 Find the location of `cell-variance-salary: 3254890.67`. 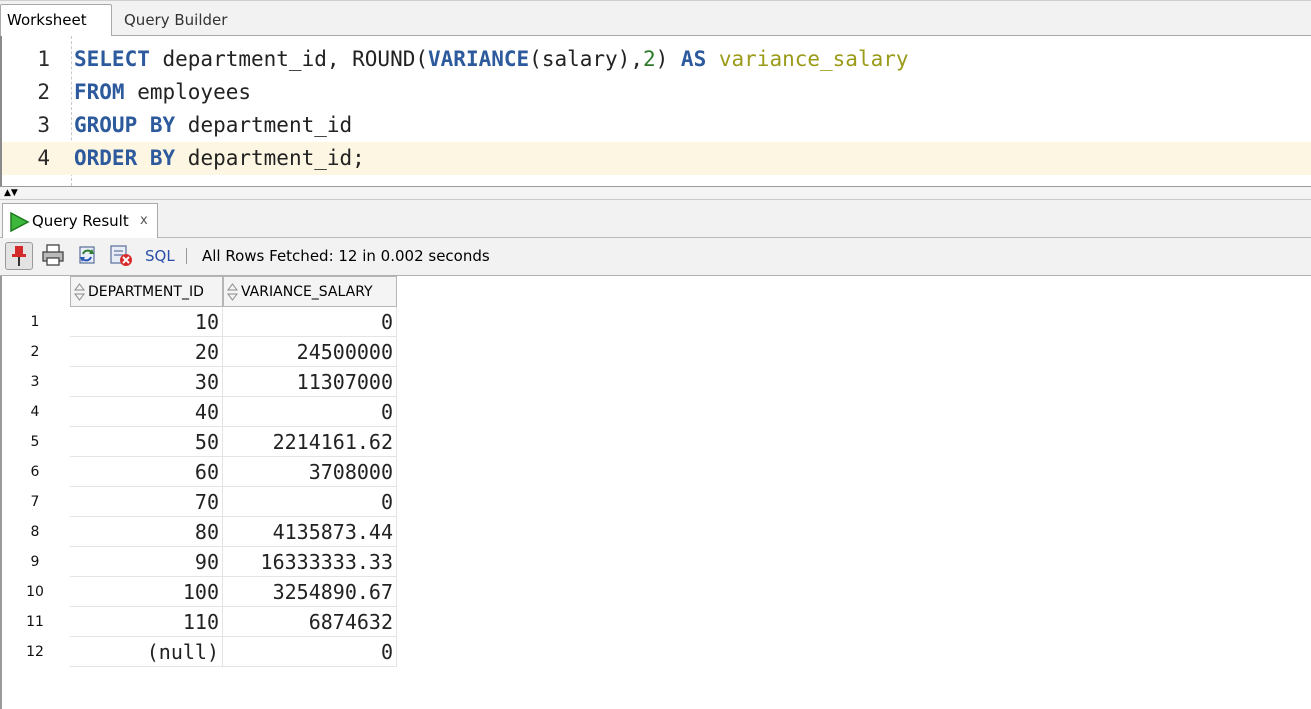

cell-variance-salary: 3254890.67 is located at coordinates (310, 592).